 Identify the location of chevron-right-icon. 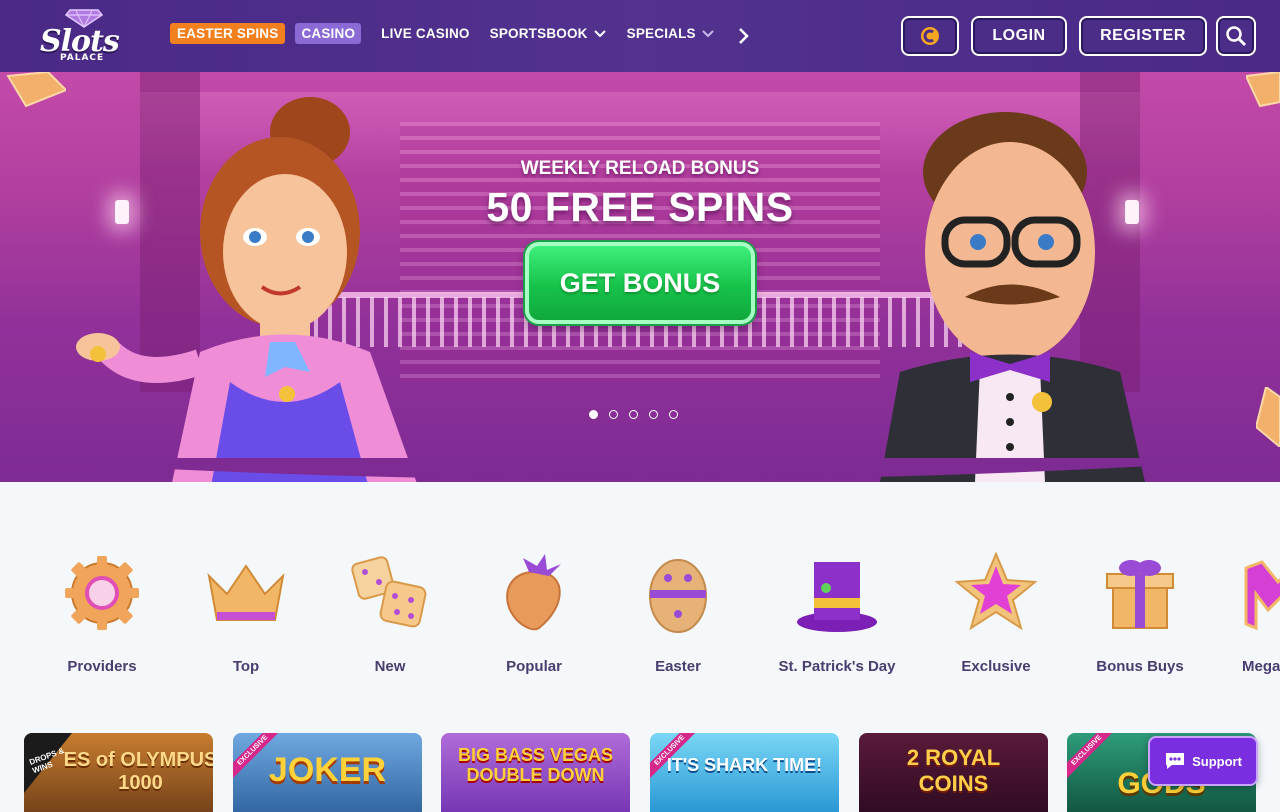
(743, 36).